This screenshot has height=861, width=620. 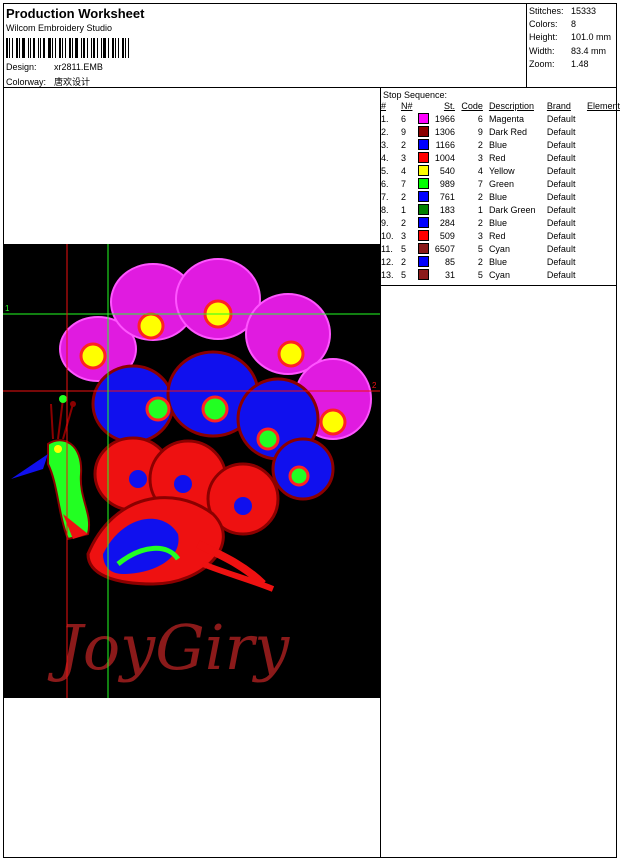 What do you see at coordinates (385, 196) in the screenshot?
I see `row-index: 7.` at bounding box center [385, 196].